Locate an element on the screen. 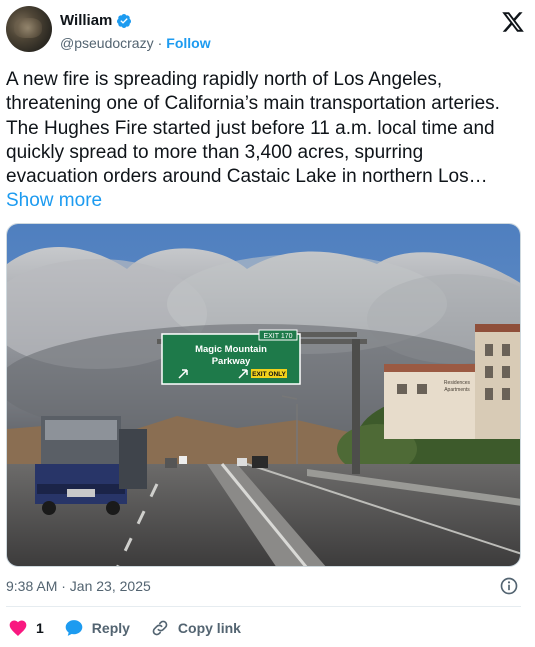 This screenshot has height=647, width=535. tweet-timestamp: 9:38 AM · Jan 23, 2025 is located at coordinates (78, 586).